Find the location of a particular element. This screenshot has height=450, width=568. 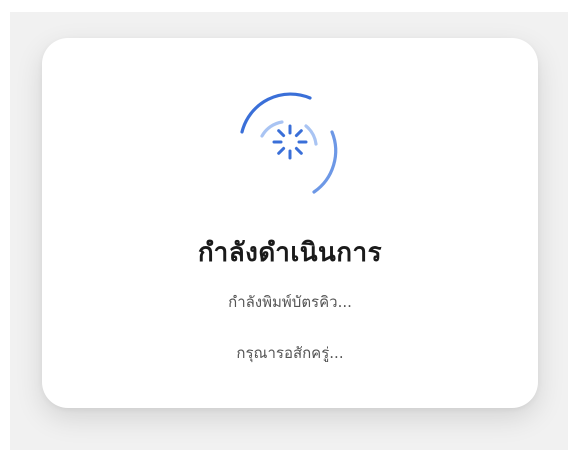

spinner-outer-arc is located at coordinates (276, 113).